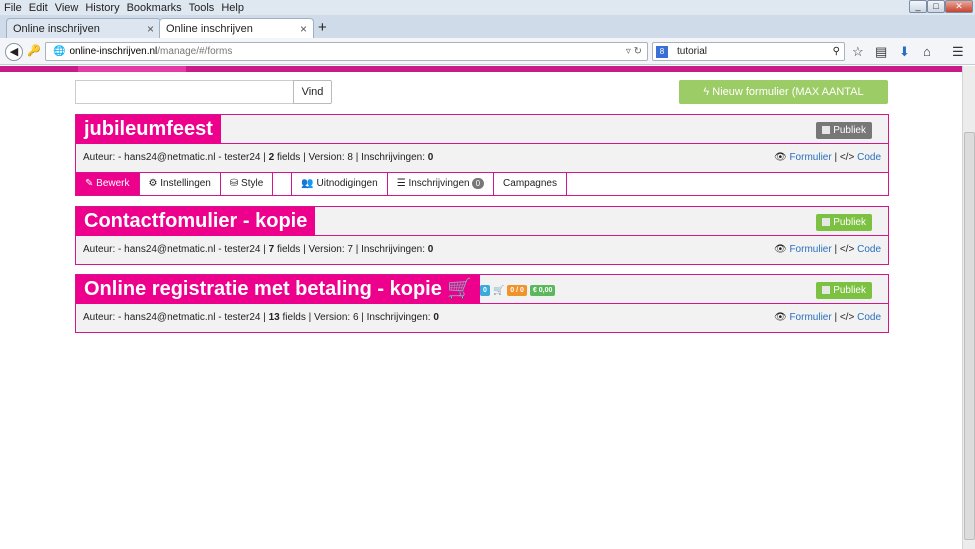  What do you see at coordinates (482, 221) in the screenshot?
I see `form-card-header: Contactfomulier - kopie Publiek` at bounding box center [482, 221].